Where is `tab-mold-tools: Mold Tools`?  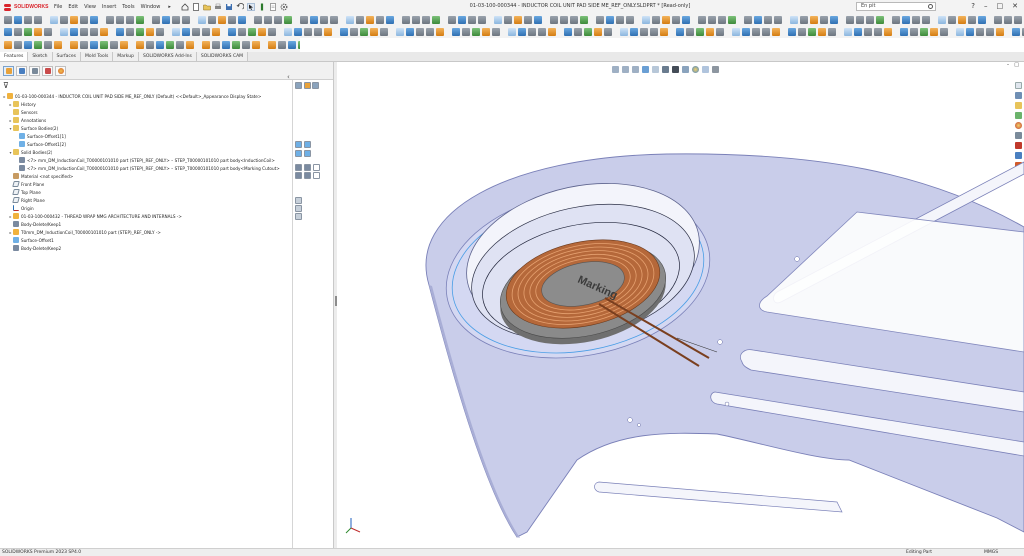 tab-mold-tools: Mold Tools is located at coordinates (97, 56).